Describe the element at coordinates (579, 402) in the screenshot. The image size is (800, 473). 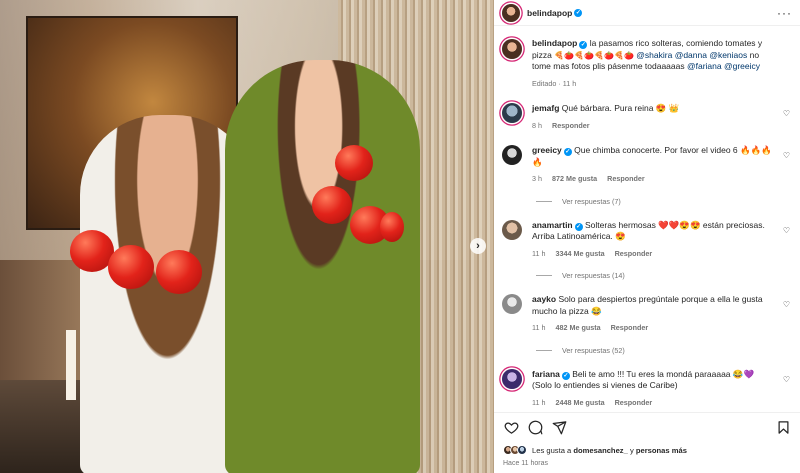
I see `comment-likes: 2448 Me gusta` at that location.